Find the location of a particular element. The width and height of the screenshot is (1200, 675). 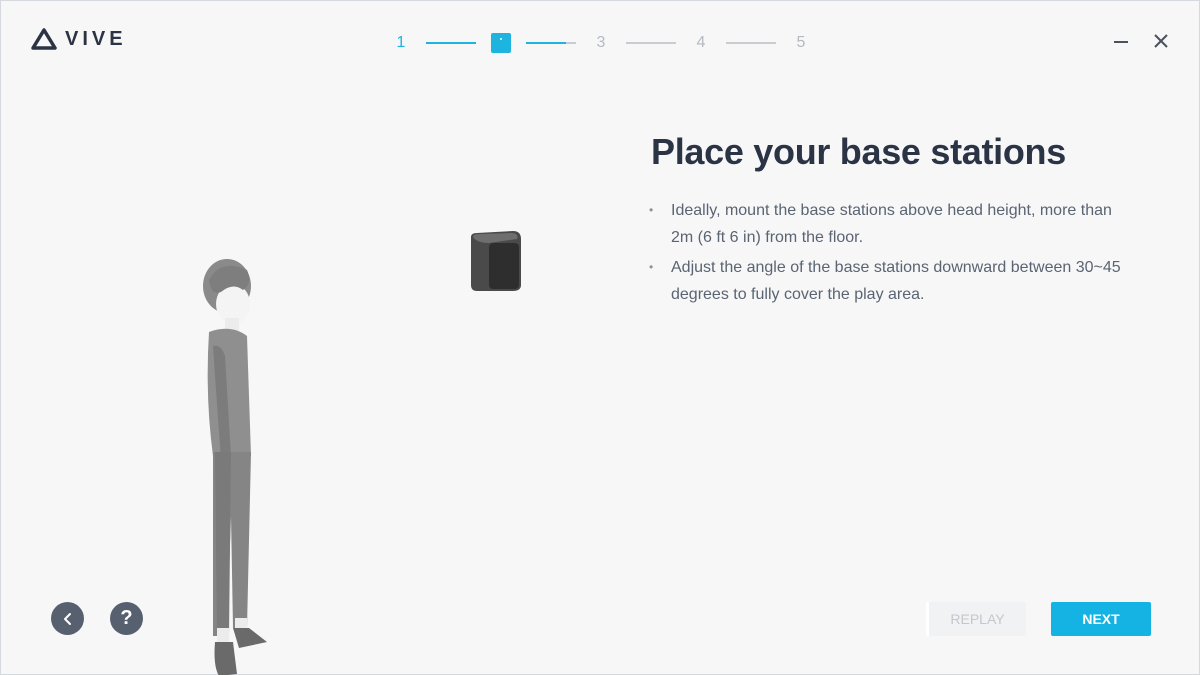

close-button is located at coordinates (1161, 41).